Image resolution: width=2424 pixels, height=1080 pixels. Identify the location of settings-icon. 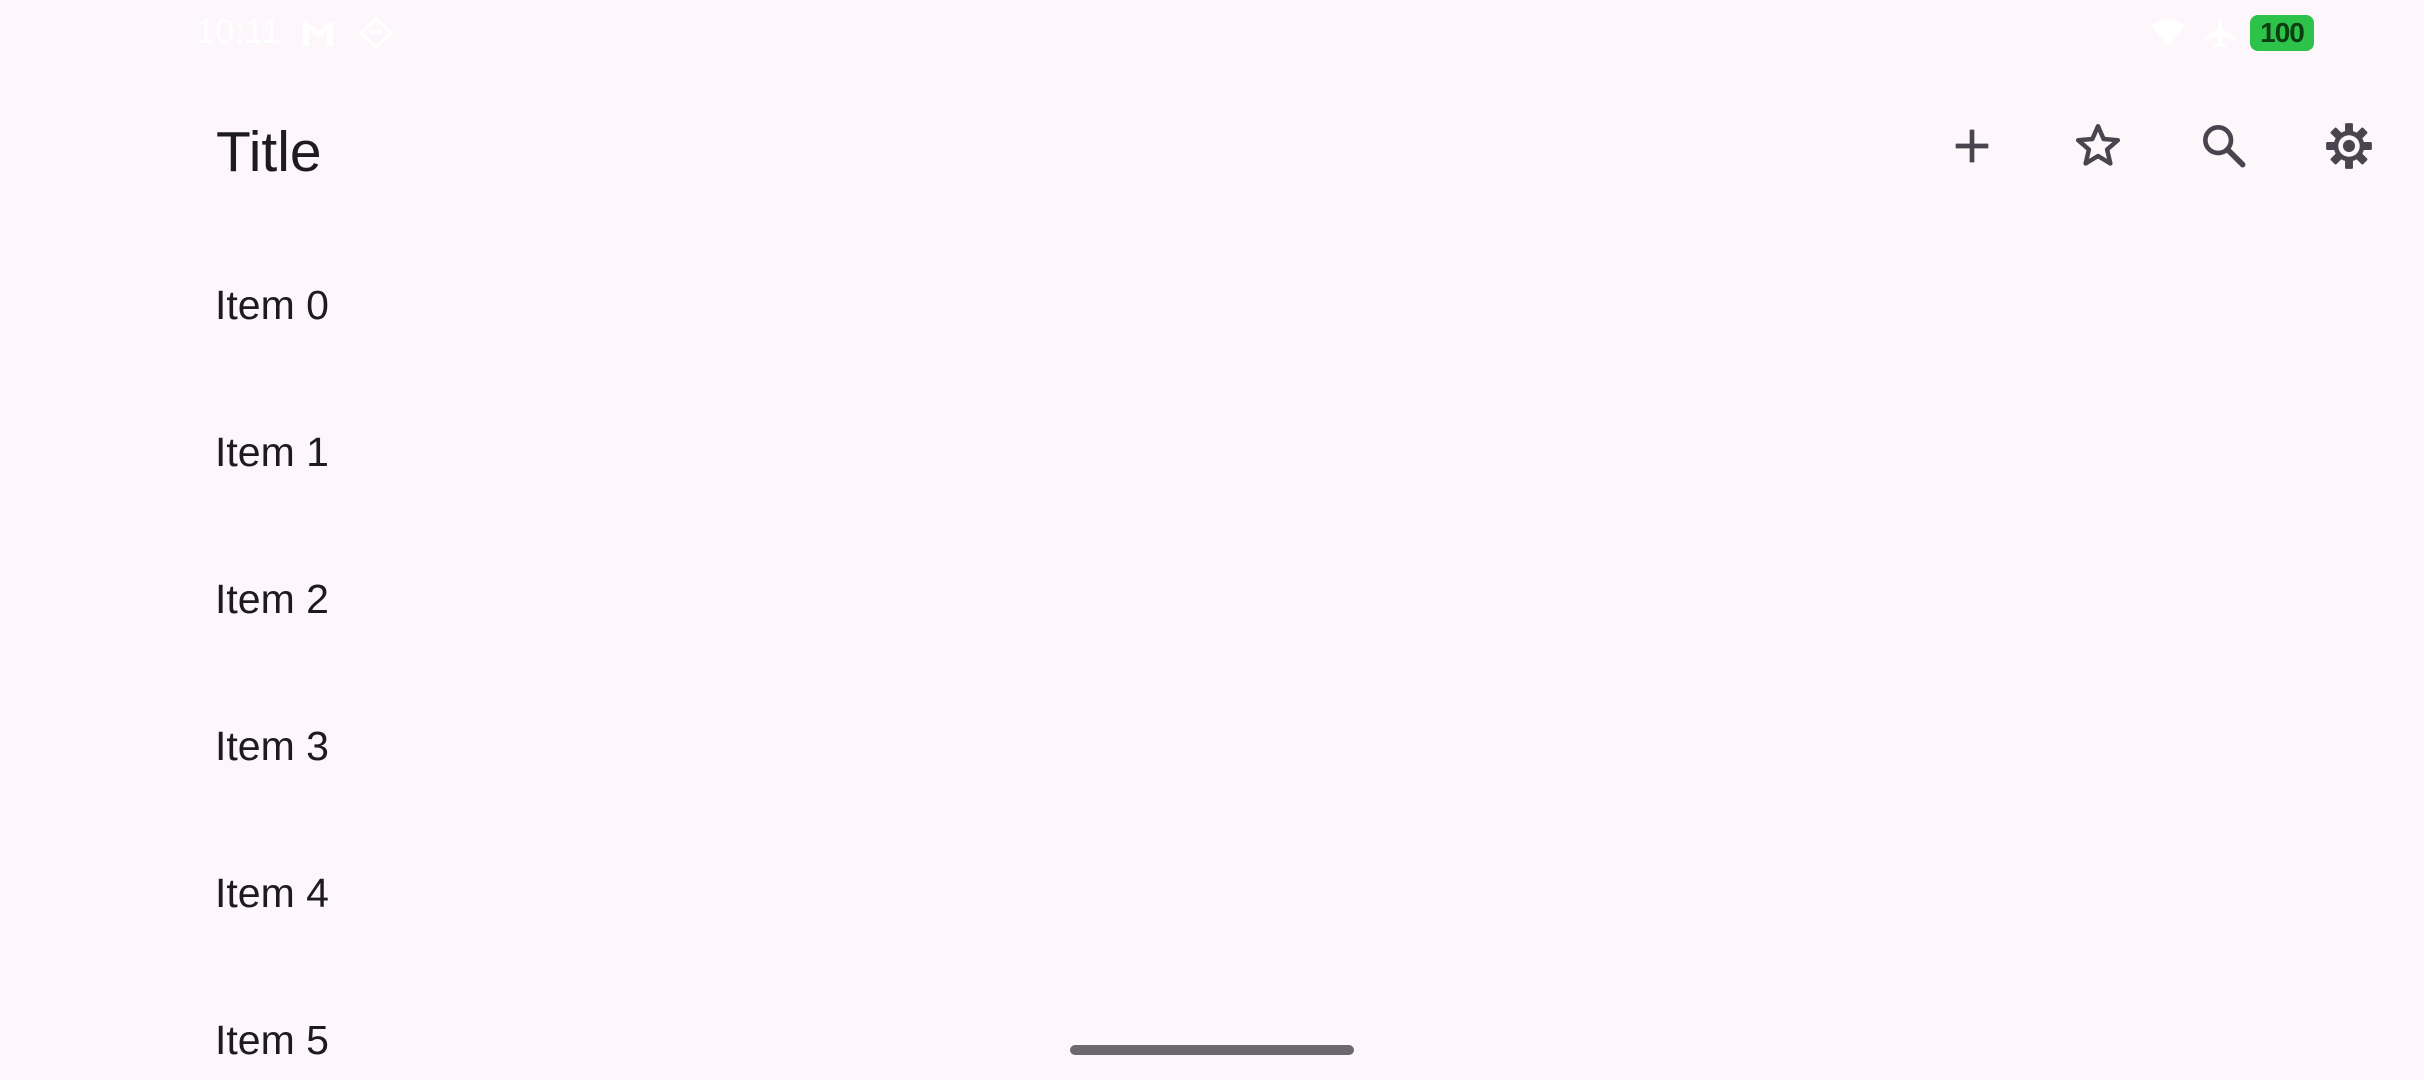
(2349, 148).